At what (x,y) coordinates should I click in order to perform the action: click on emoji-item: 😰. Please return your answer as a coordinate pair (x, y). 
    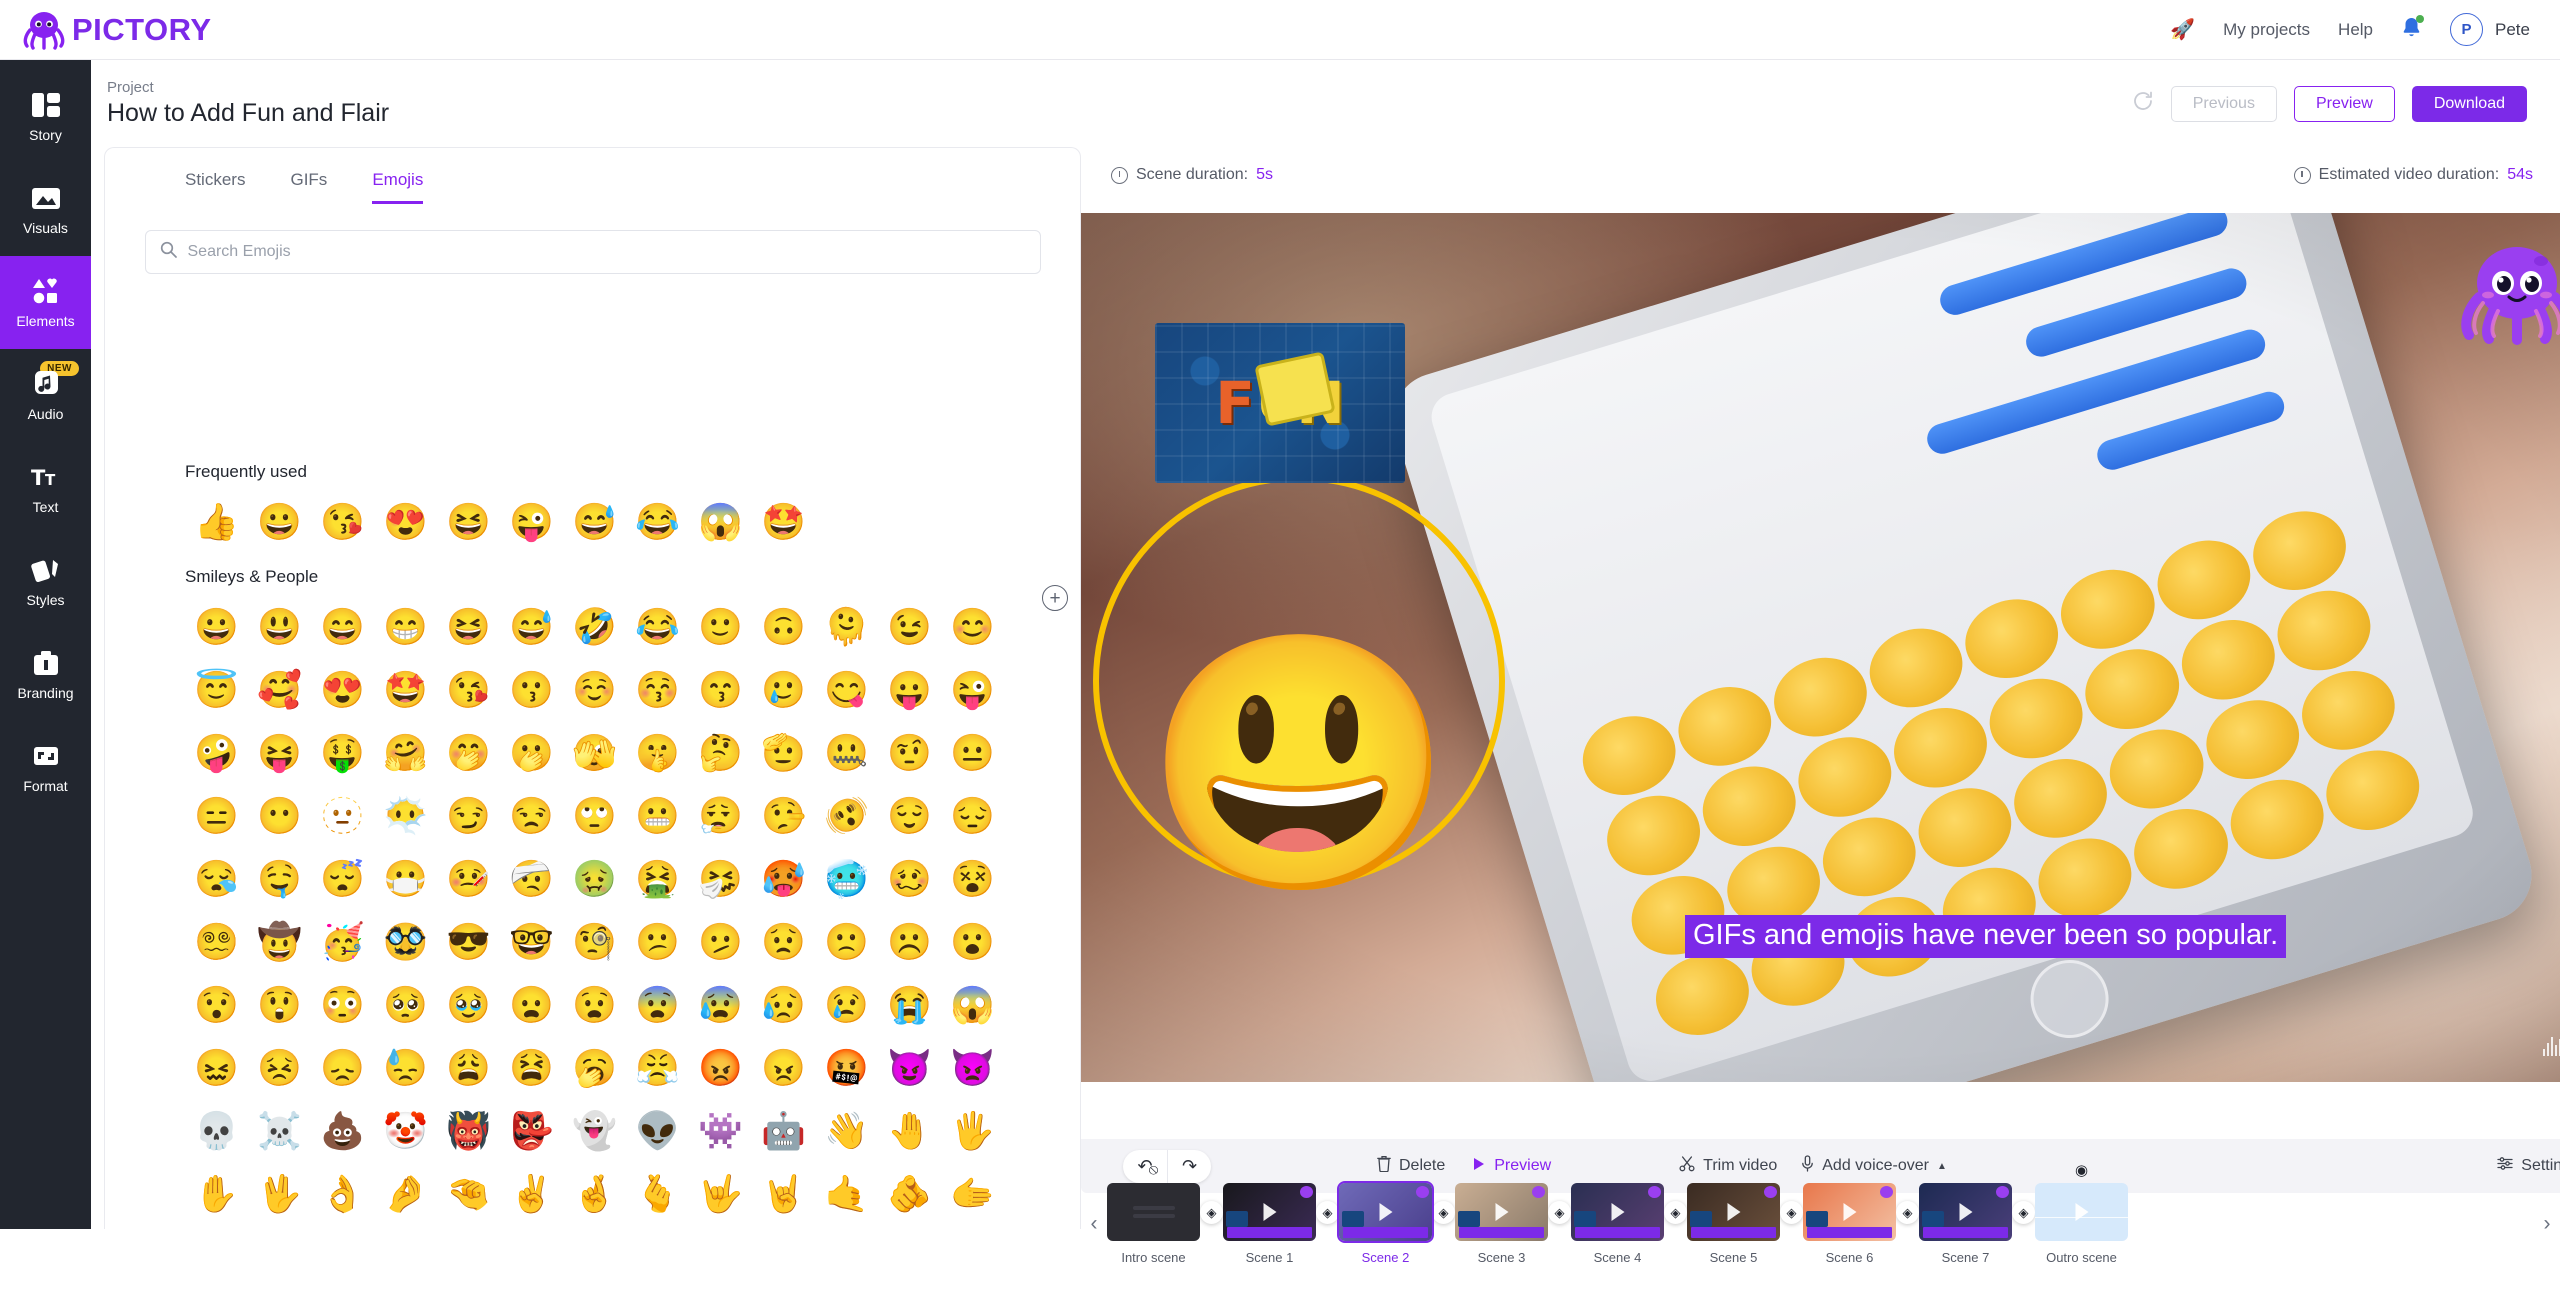
    Looking at the image, I should click on (720, 1004).